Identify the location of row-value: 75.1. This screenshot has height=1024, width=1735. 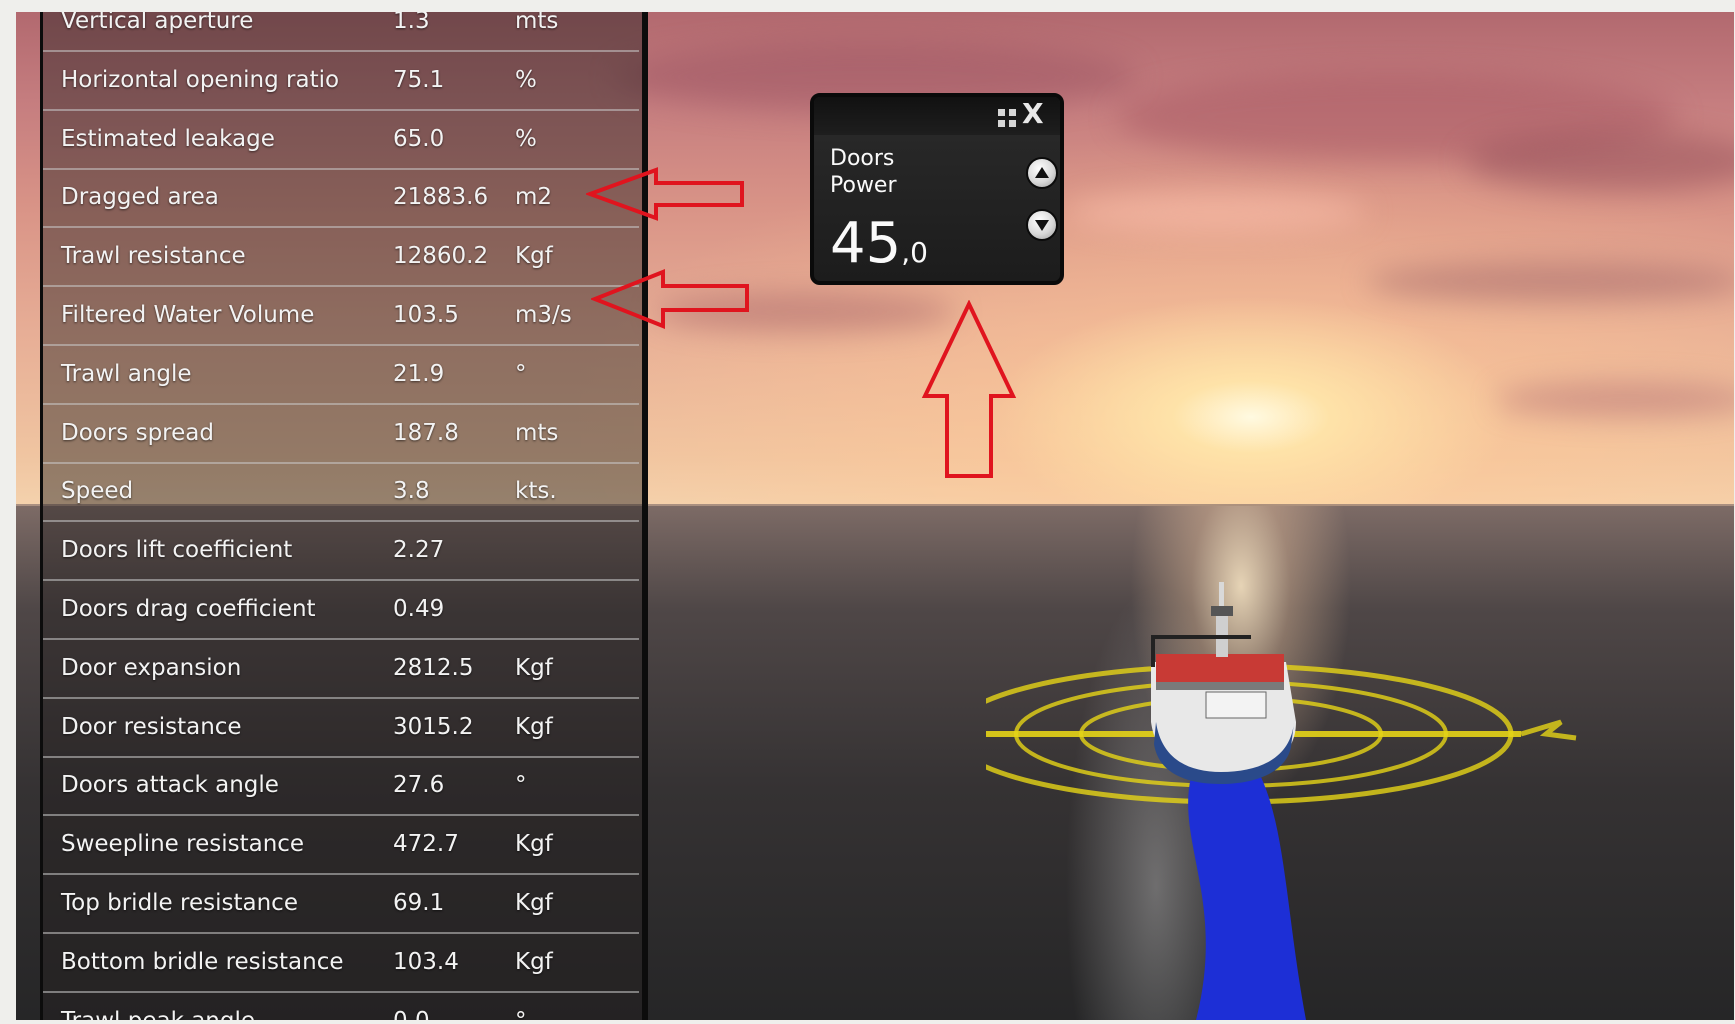
(419, 79).